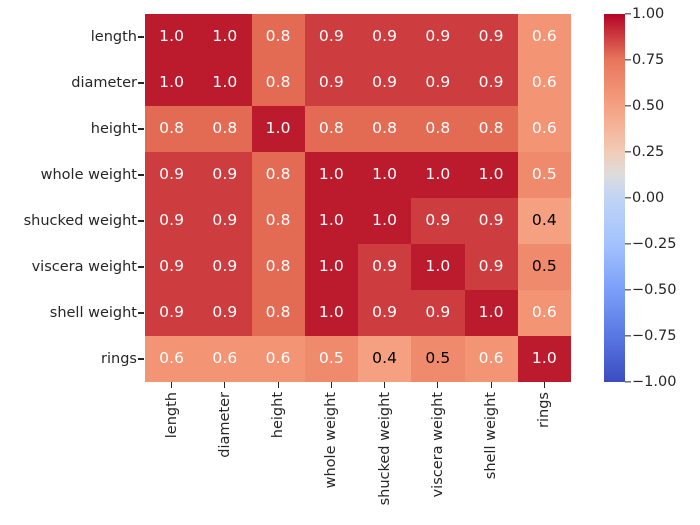  What do you see at coordinates (331, 440) in the screenshot?
I see `x-axis-tick-label: whole weight` at bounding box center [331, 440].